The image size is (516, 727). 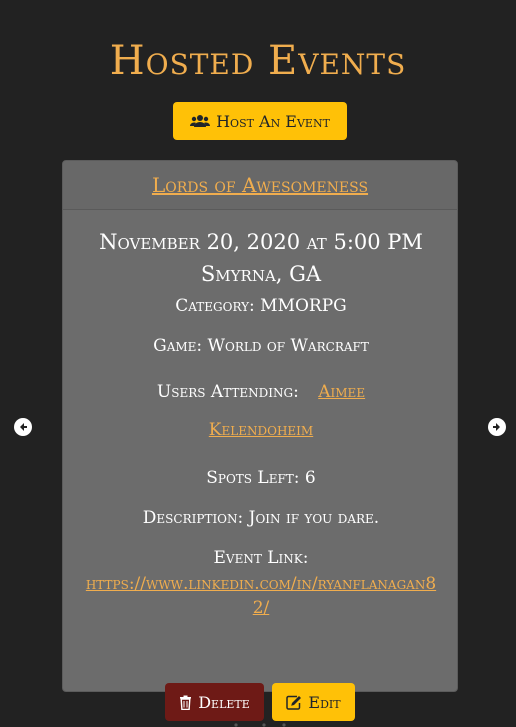 I want to click on trash-icon, so click(x=186, y=702).